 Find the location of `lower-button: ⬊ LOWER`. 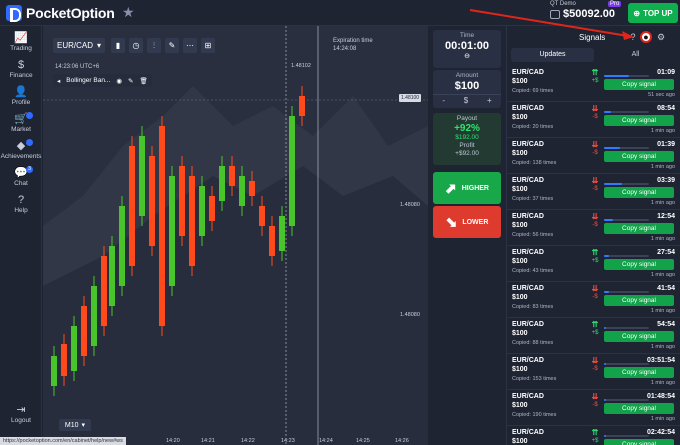

lower-button: ⬊ LOWER is located at coordinates (467, 222).